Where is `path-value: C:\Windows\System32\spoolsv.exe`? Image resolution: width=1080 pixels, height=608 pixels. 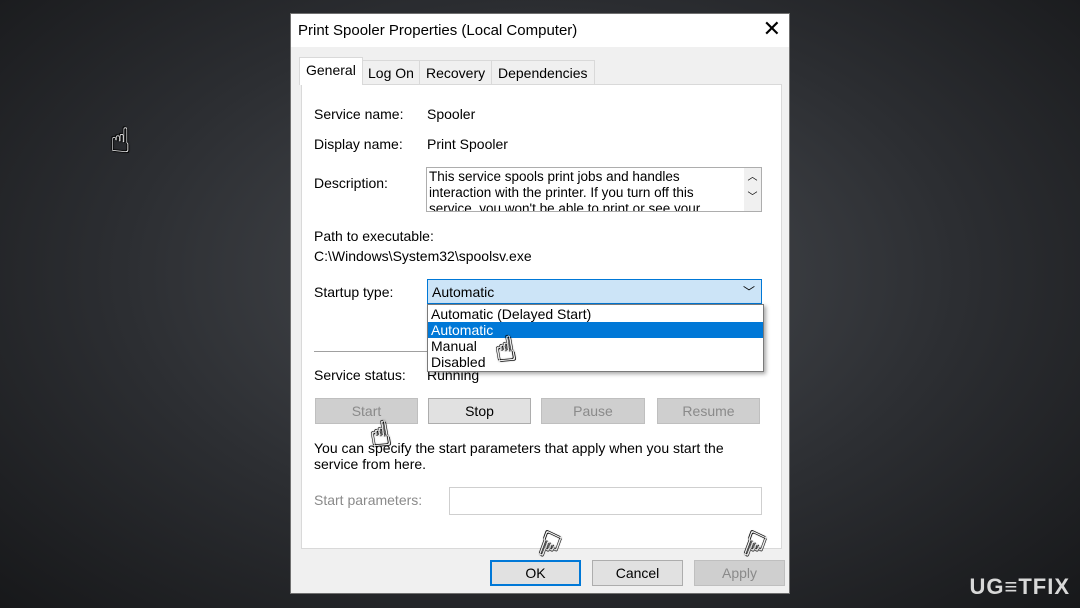
path-value: C:\Windows\System32\spoolsv.exe is located at coordinates (423, 256).